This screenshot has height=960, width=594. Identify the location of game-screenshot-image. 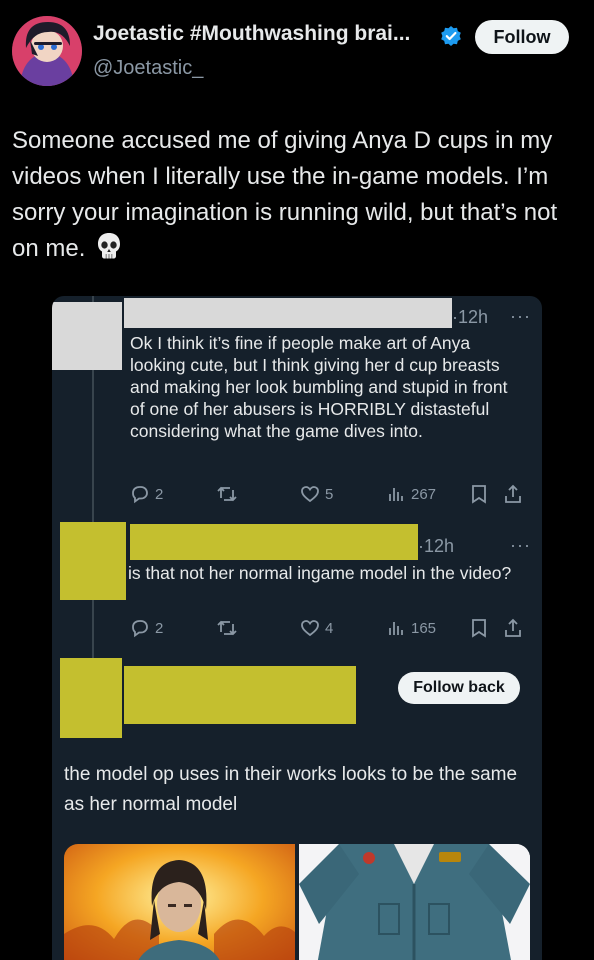
(179, 902).